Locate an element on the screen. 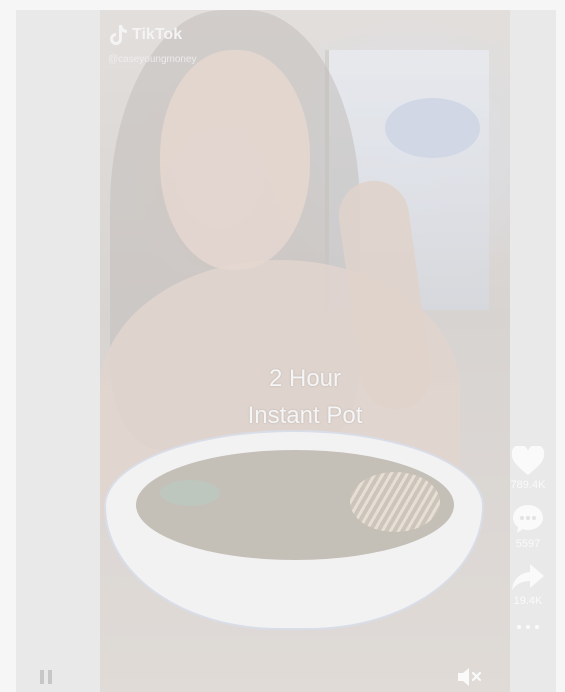 Image resolution: width=565 pixels, height=692 pixels. more-options-button is located at coordinates (528, 627).